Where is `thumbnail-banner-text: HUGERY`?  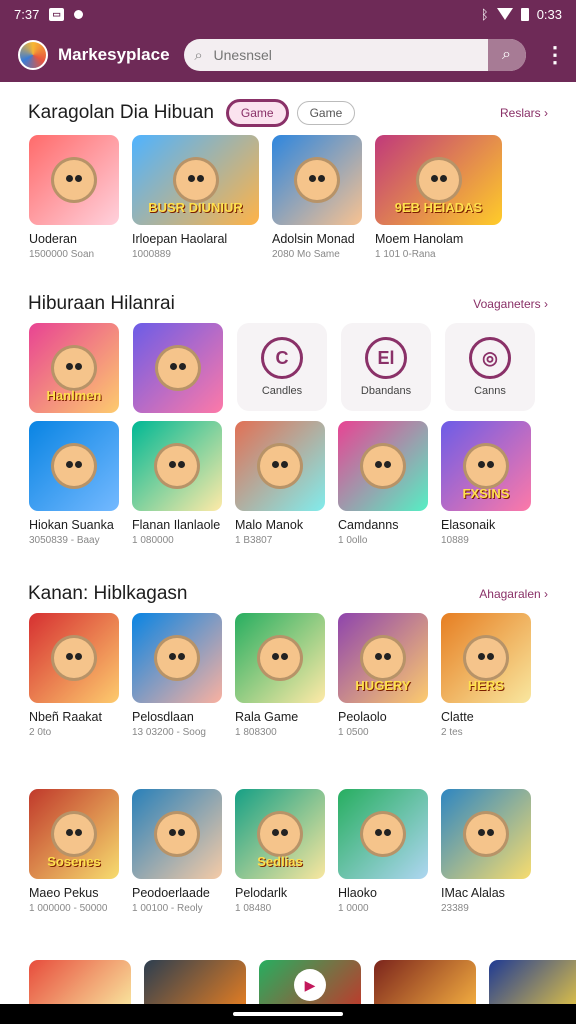 thumbnail-banner-text: HUGERY is located at coordinates (383, 685).